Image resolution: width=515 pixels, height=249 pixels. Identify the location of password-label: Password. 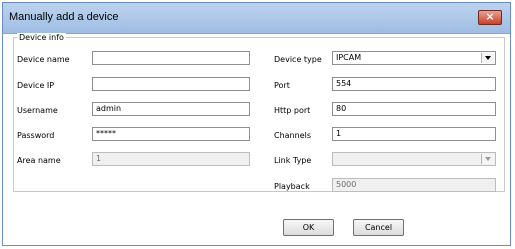
(36, 135).